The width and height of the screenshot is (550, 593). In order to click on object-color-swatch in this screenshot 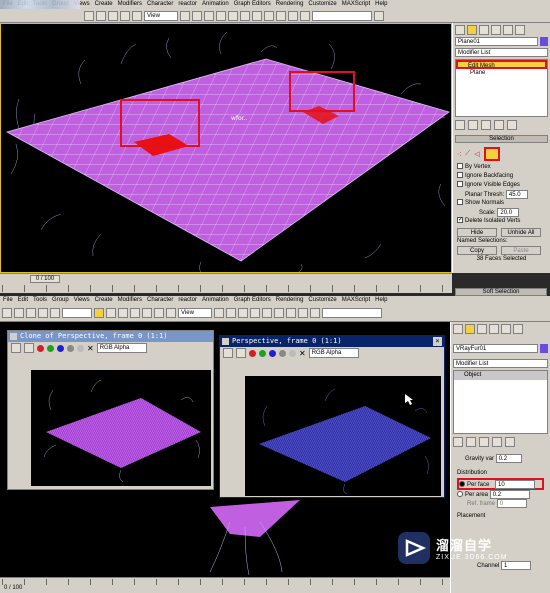, I will do `click(544, 41)`.